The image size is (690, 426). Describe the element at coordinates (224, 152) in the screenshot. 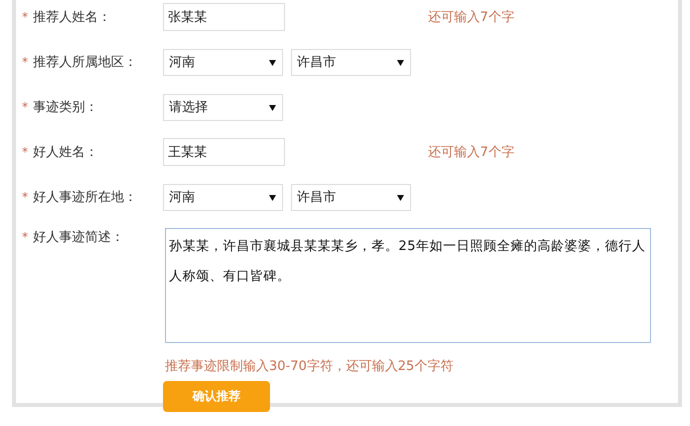

I see `text-field: 王某某` at that location.